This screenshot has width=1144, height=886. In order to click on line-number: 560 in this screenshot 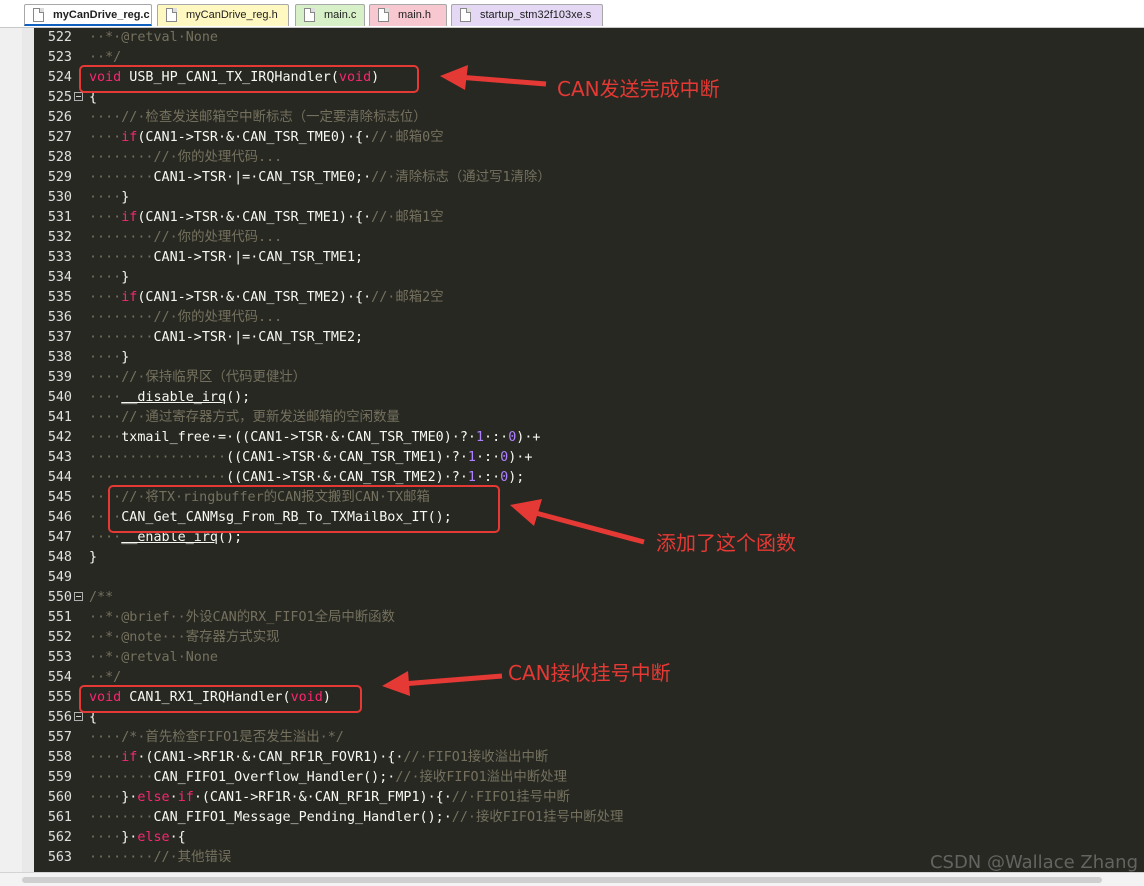, I will do `click(59, 797)`.